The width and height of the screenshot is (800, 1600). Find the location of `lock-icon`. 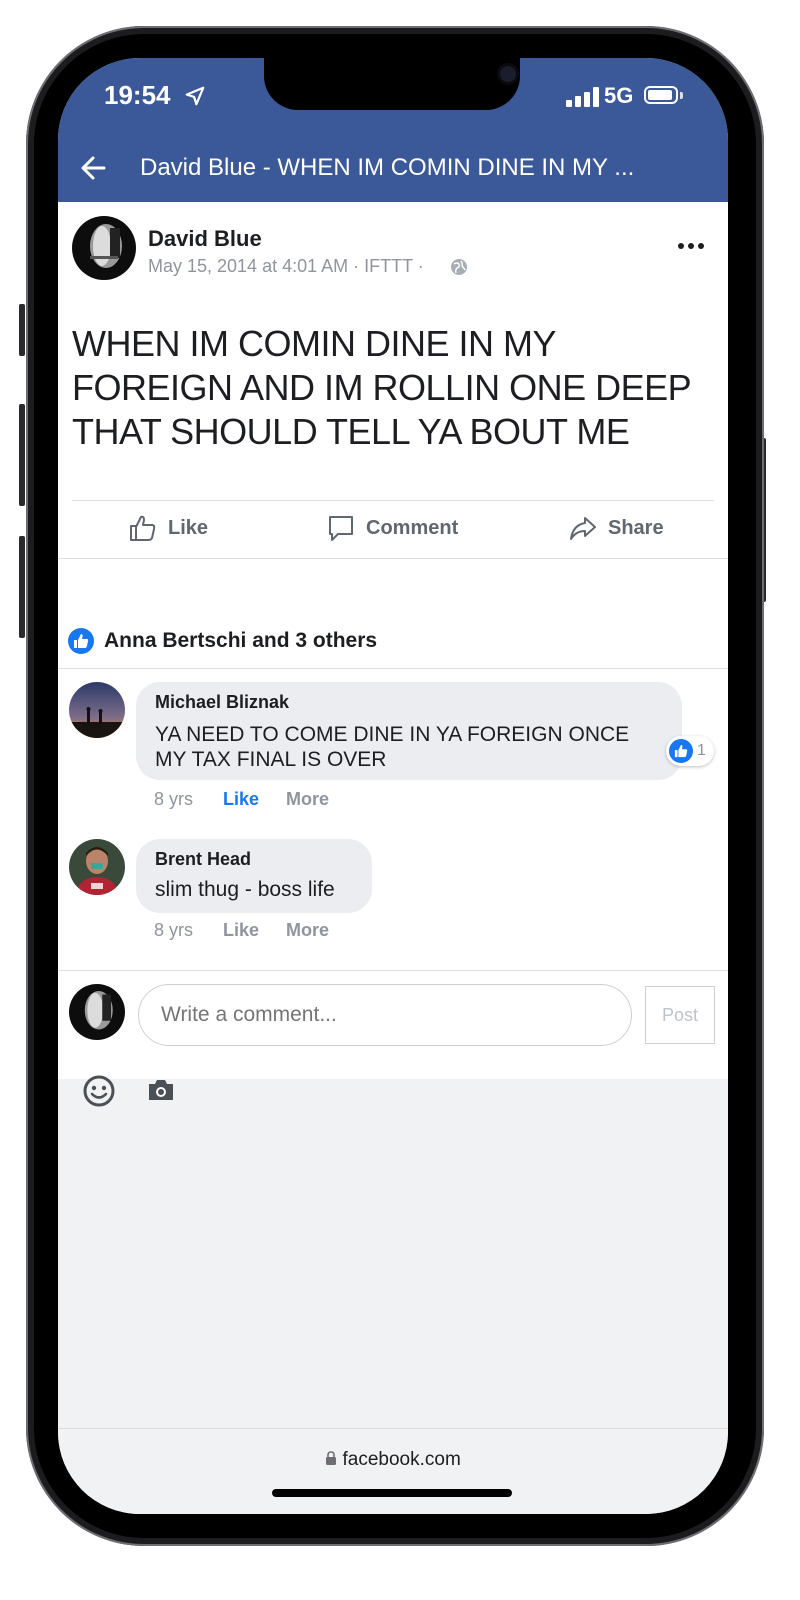

lock-icon is located at coordinates (331, 1458).